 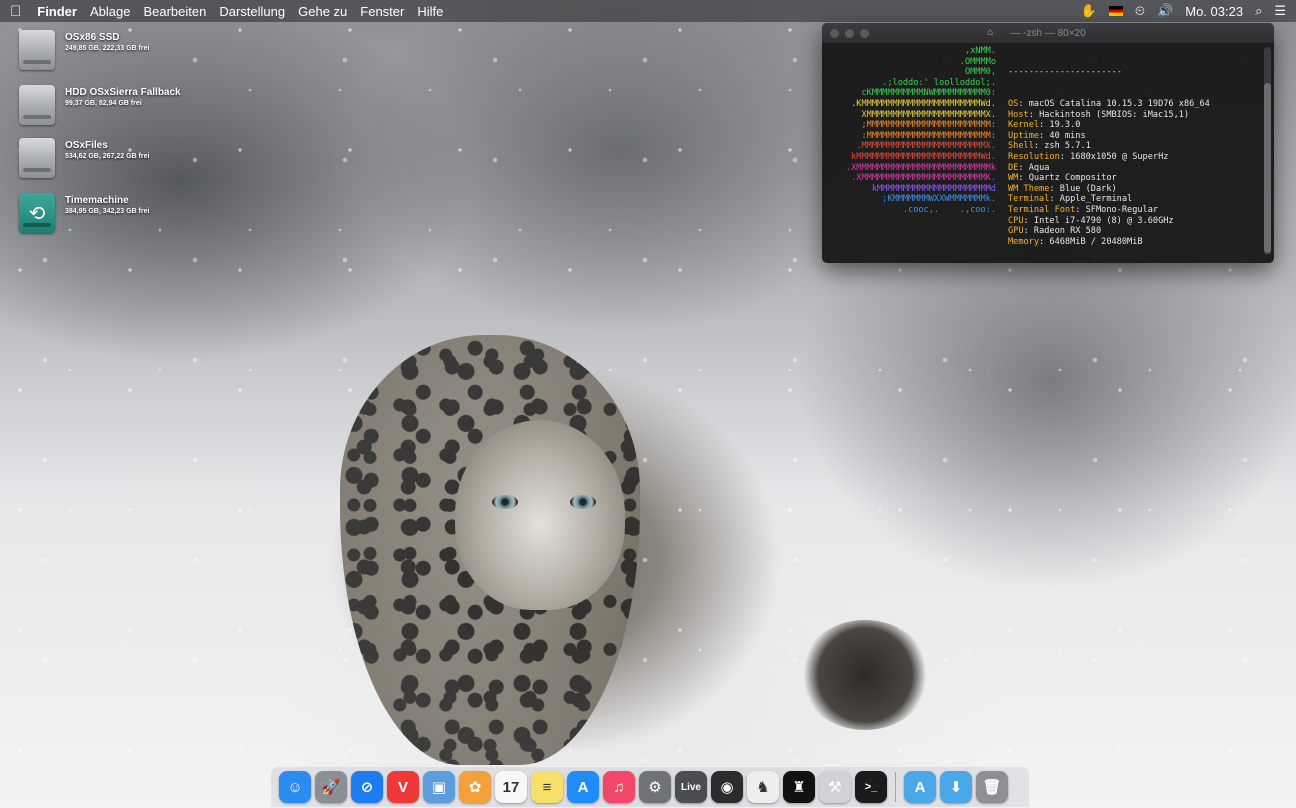 What do you see at coordinates (540, 515) in the screenshot?
I see `wallpaper-leopard-face` at bounding box center [540, 515].